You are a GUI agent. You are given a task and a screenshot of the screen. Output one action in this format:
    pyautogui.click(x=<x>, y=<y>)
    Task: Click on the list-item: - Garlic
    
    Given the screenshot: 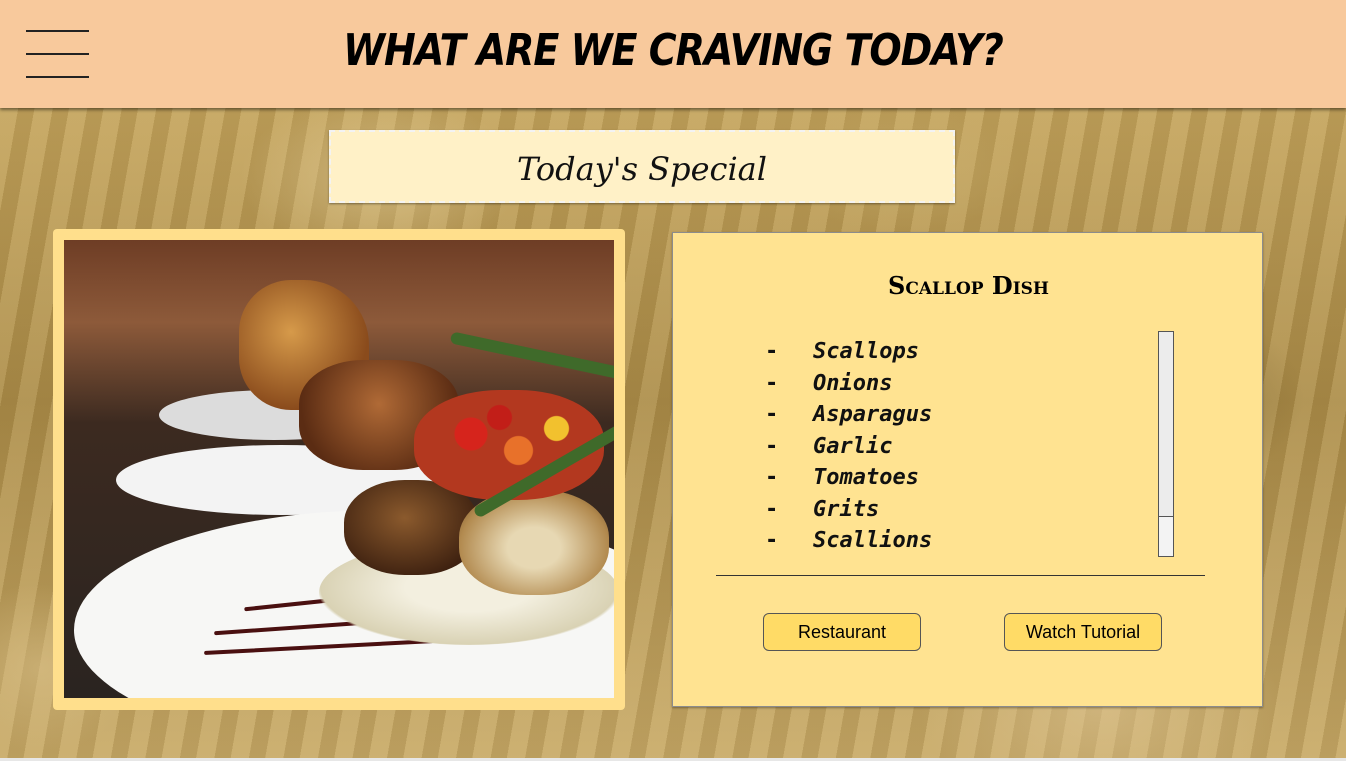 What is the action you would take?
    pyautogui.click(x=955, y=447)
    